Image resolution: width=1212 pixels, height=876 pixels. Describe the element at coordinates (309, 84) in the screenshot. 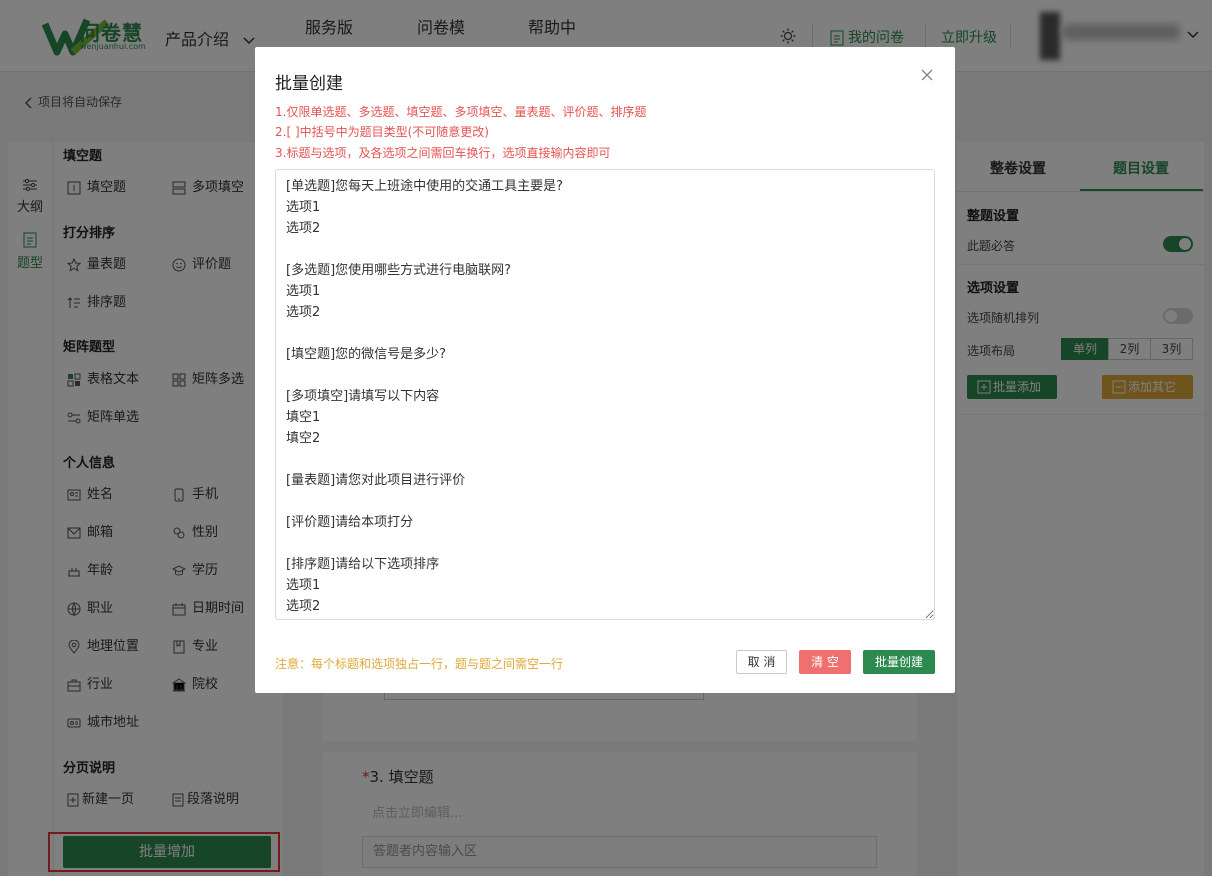

I see `dialog-title: 批量创建` at that location.